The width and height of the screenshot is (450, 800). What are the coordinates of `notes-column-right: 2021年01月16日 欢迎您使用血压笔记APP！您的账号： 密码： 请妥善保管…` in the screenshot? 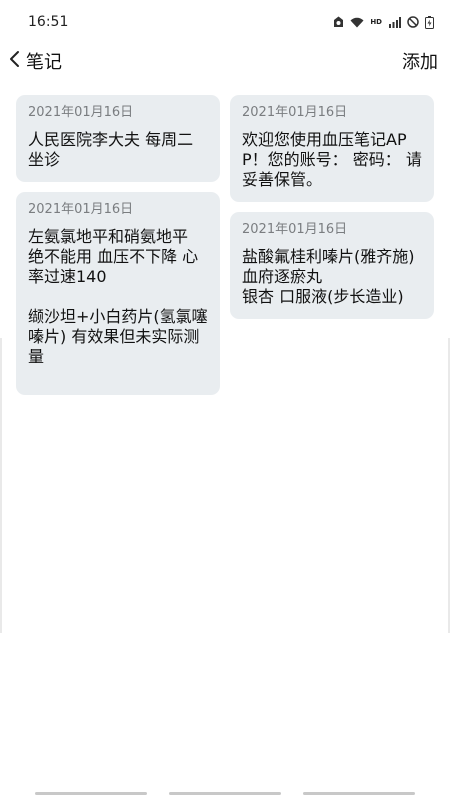 It's located at (332, 207).